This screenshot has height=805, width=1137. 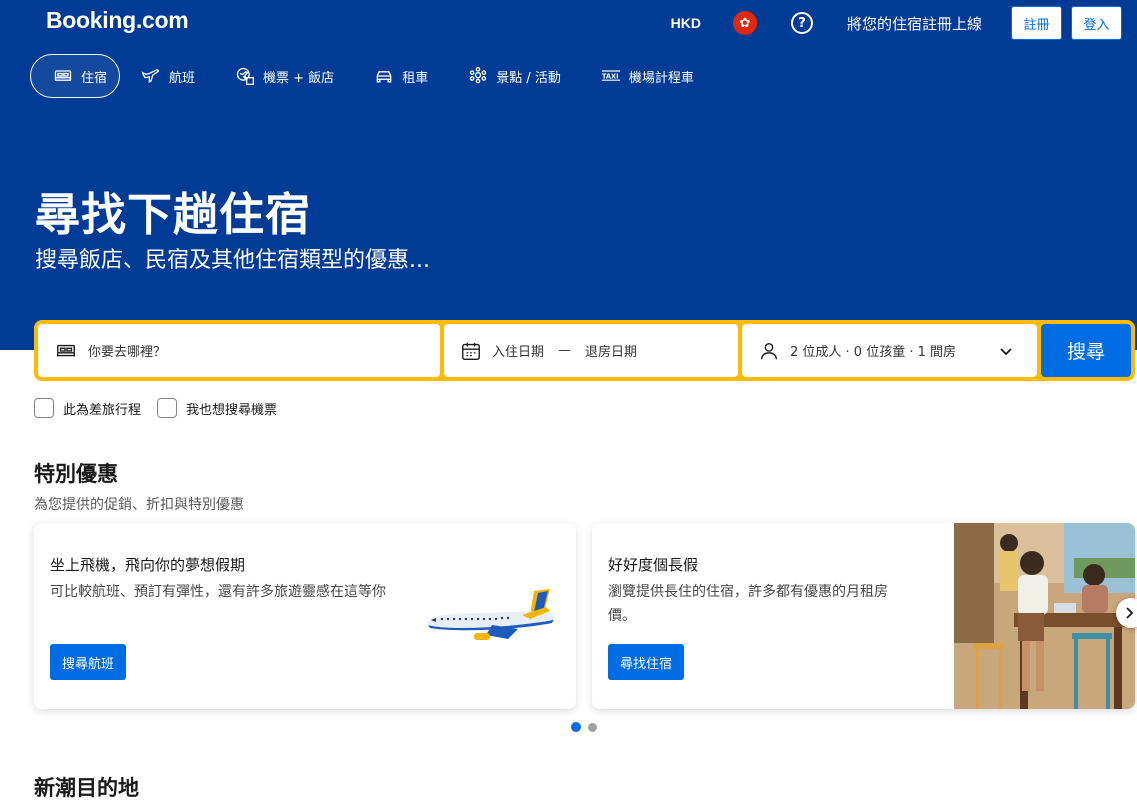 What do you see at coordinates (686, 23) in the screenshot?
I see `currency-selector: HKD` at bounding box center [686, 23].